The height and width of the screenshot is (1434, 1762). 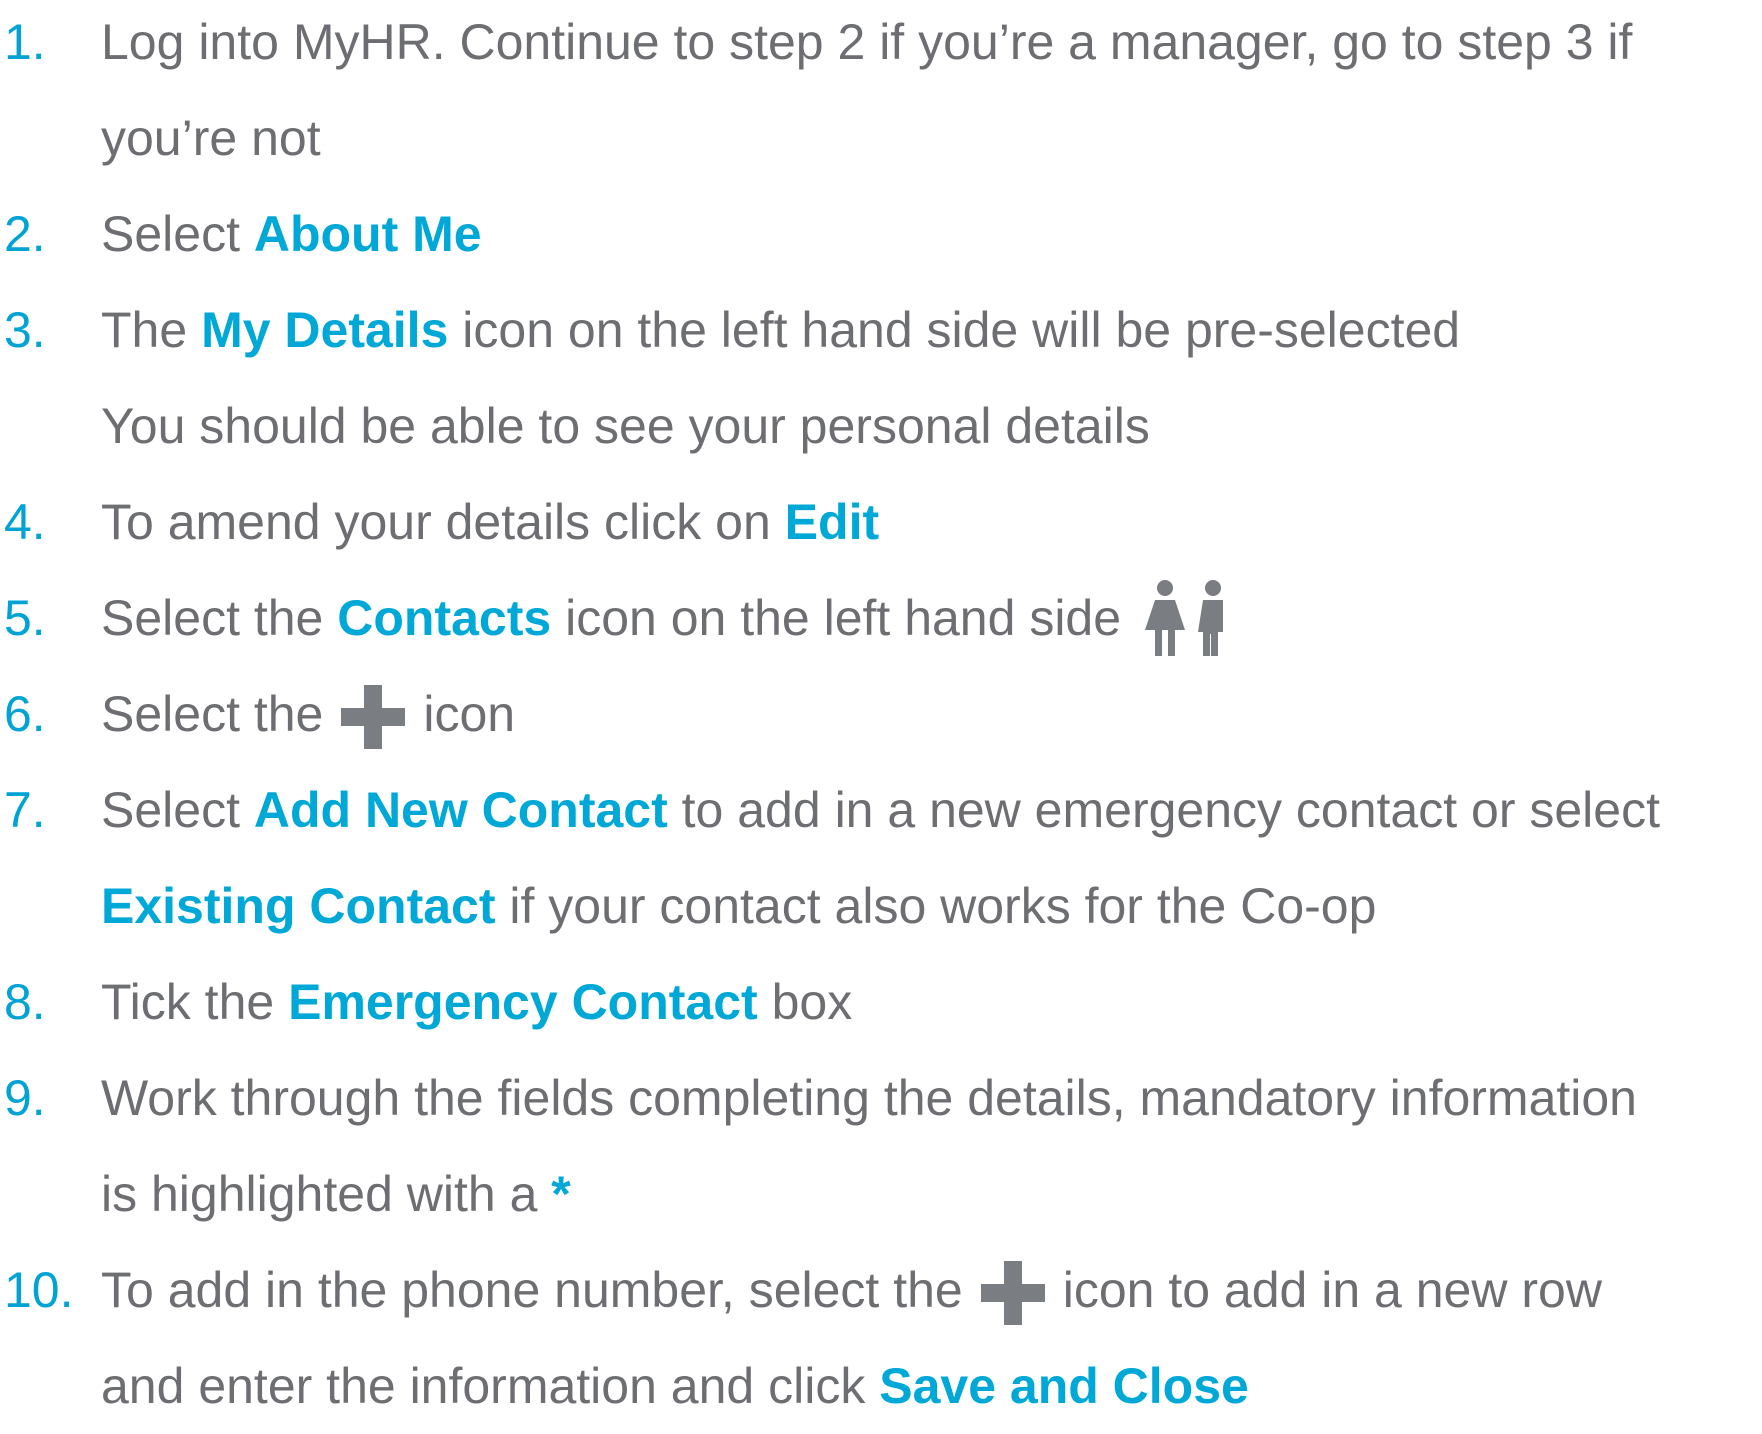 What do you see at coordinates (151, 330) in the screenshot?
I see `step-text-part: The` at bounding box center [151, 330].